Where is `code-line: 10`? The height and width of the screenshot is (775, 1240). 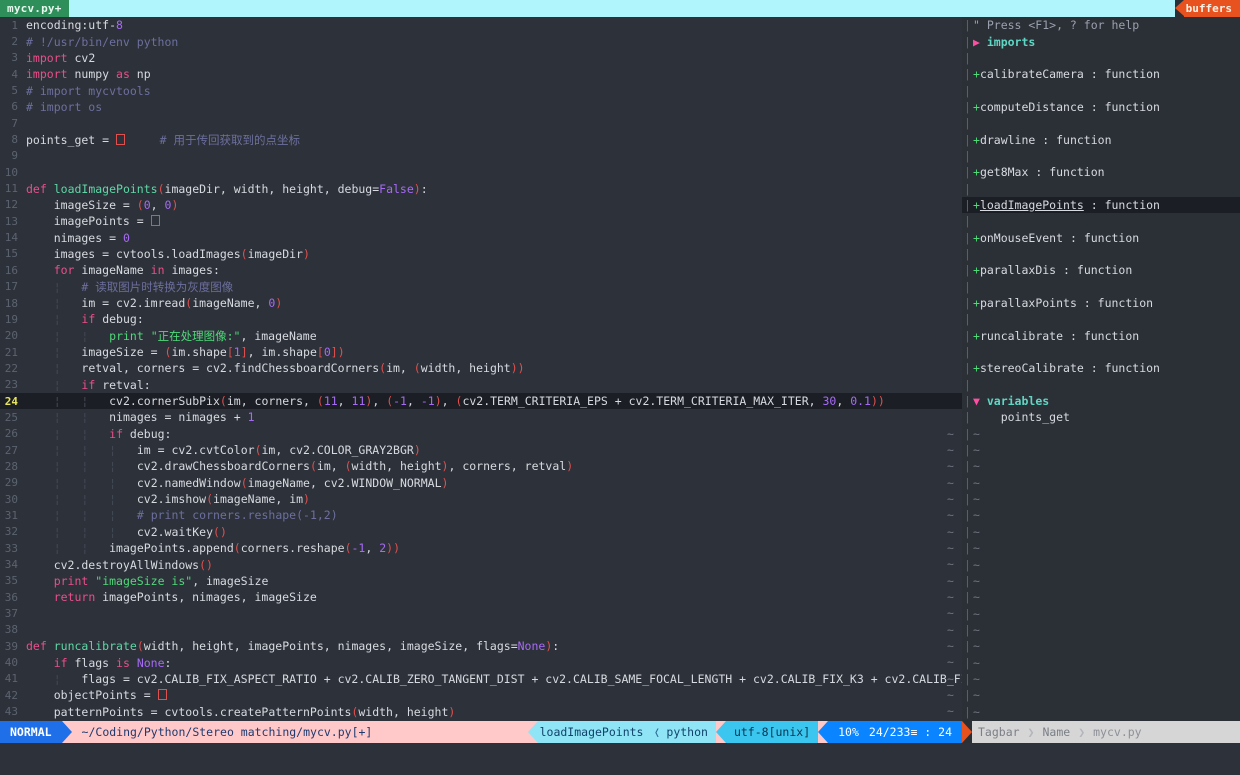
code-line: 10 is located at coordinates (481, 172).